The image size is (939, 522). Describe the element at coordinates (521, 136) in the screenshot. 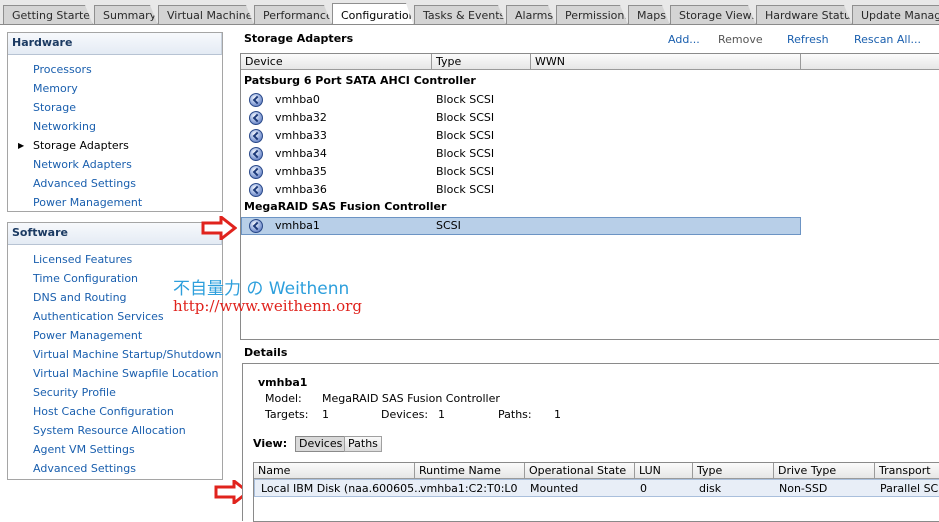

I see `adapter-row: vmhba33 Block SCSI` at that location.